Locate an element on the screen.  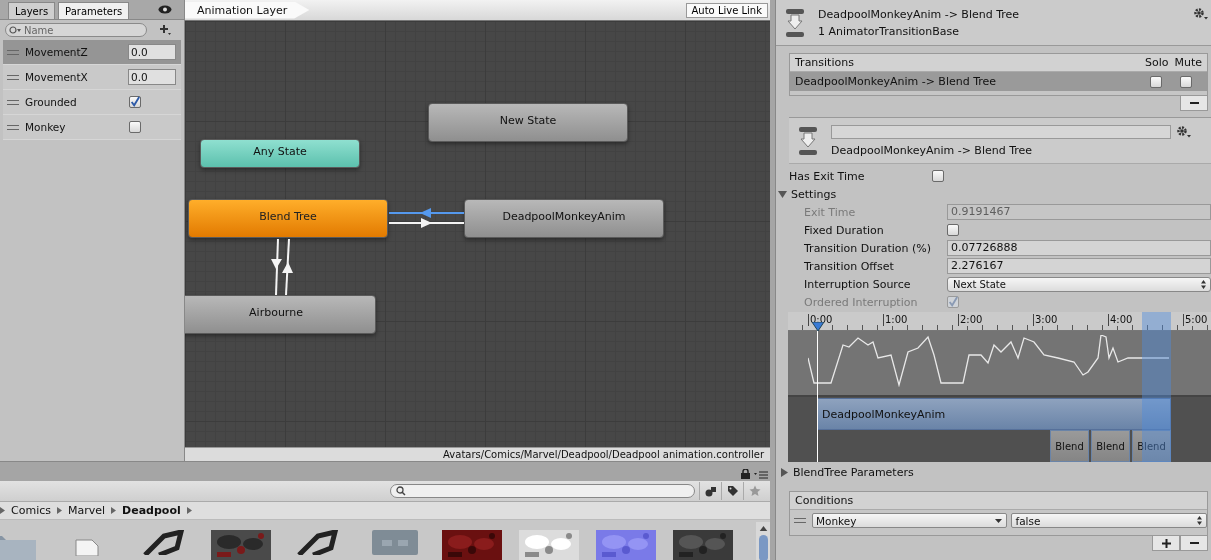
expand-arrow-icon is located at coordinates (784, 472).